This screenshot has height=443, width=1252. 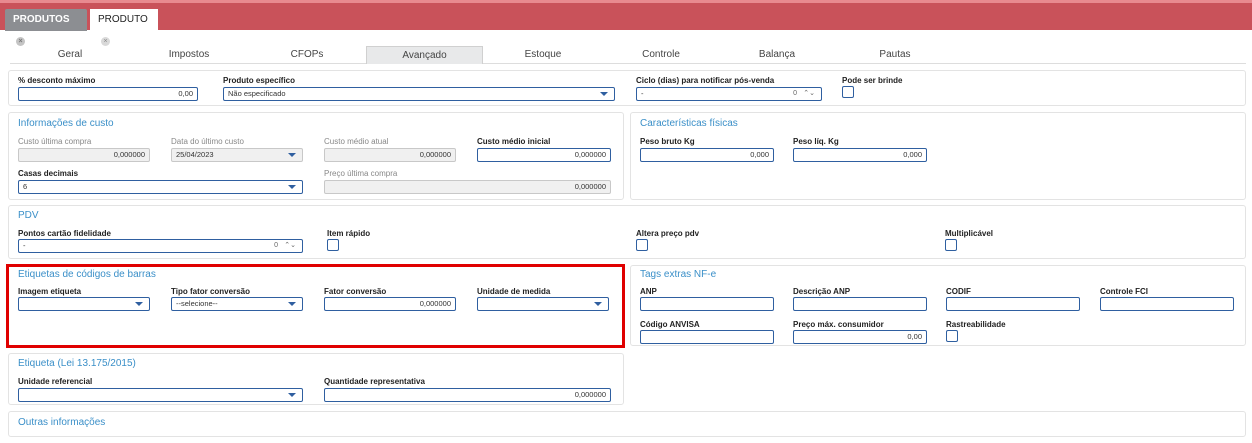 What do you see at coordinates (57, 80) in the screenshot?
I see `desconto-label: % desconto máximo` at bounding box center [57, 80].